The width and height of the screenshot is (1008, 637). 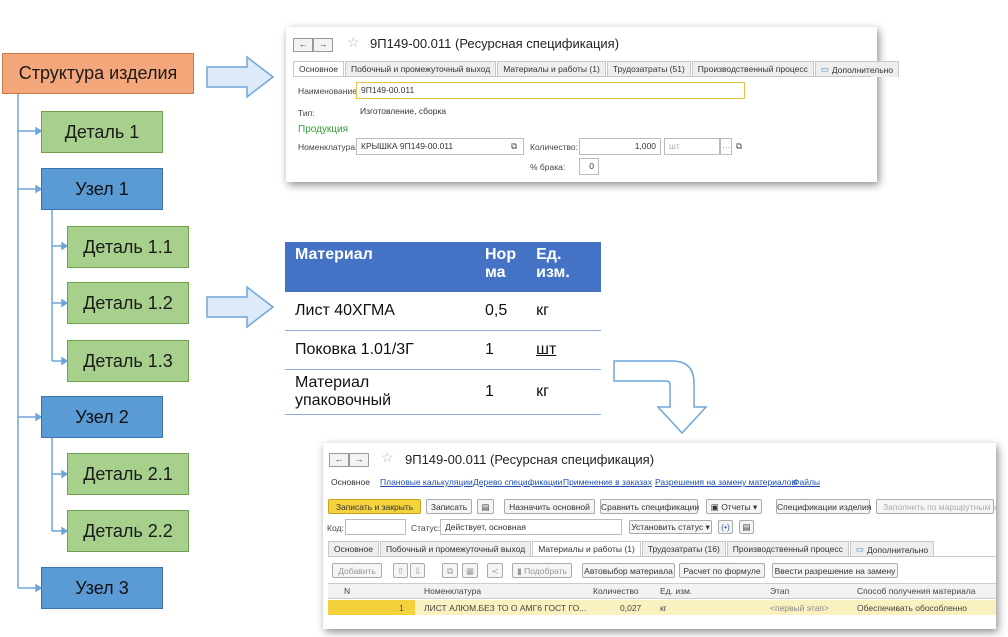 I want to click on variables-icon: (•), so click(x=725, y=527).